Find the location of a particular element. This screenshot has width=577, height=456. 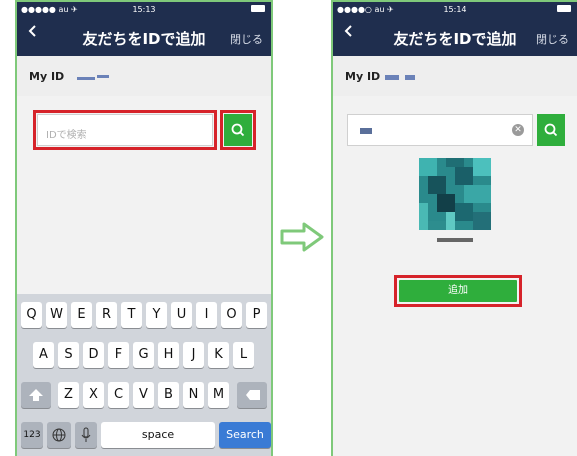

search-icon is located at coordinates (551, 130).